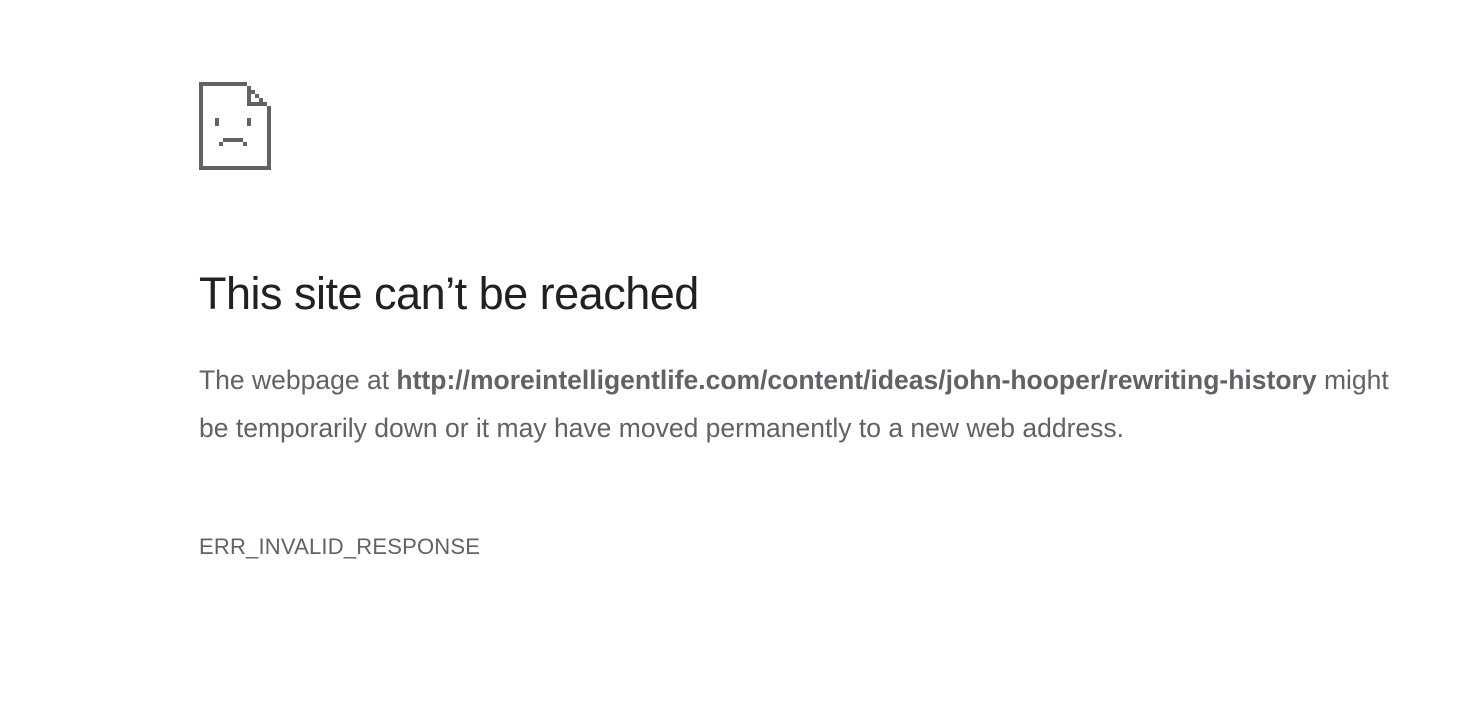 This screenshot has width=1483, height=703. Describe the element at coordinates (298, 380) in the screenshot. I see `message-prefix: The webpage at` at that location.